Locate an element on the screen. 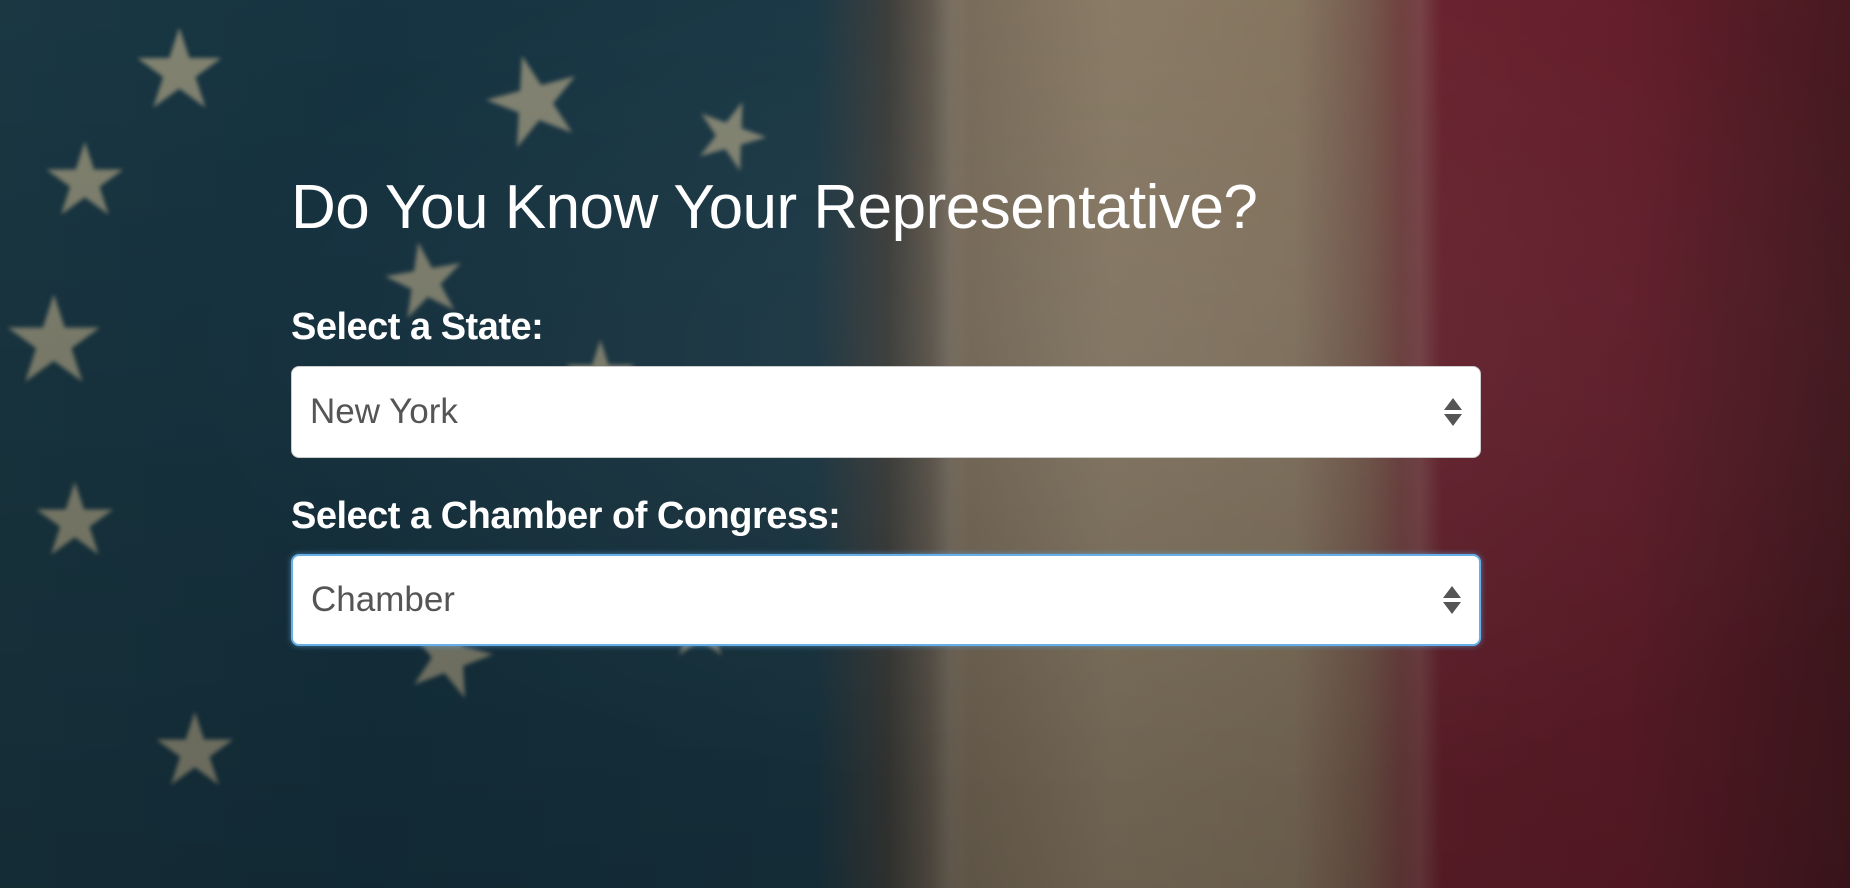  chamber-label: Select a Chamber of Congress: is located at coordinates (566, 516).